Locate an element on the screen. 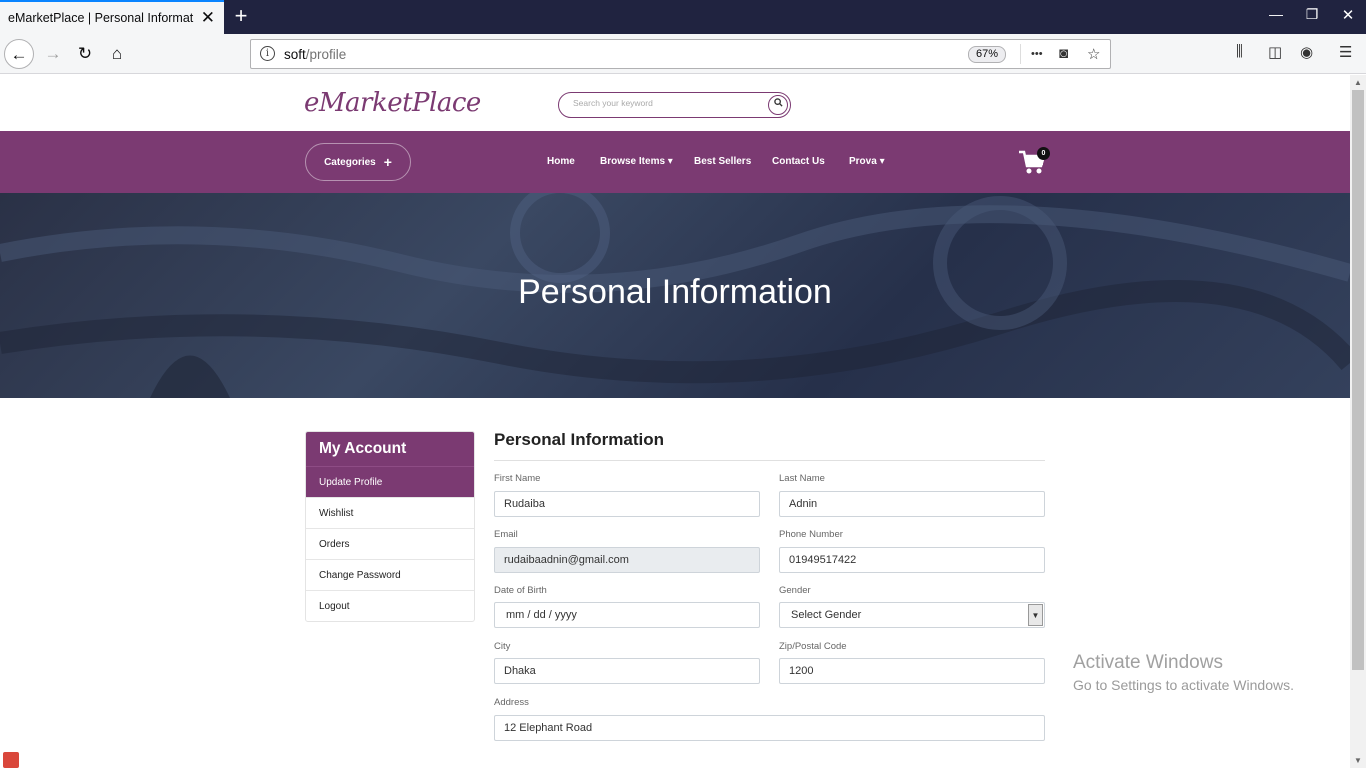  extension-icon is located at coordinates (11, 760).